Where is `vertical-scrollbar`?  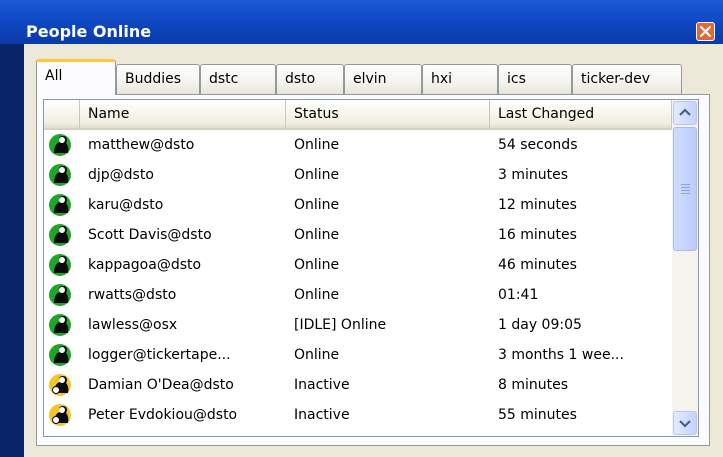 vertical-scrollbar is located at coordinates (685, 268).